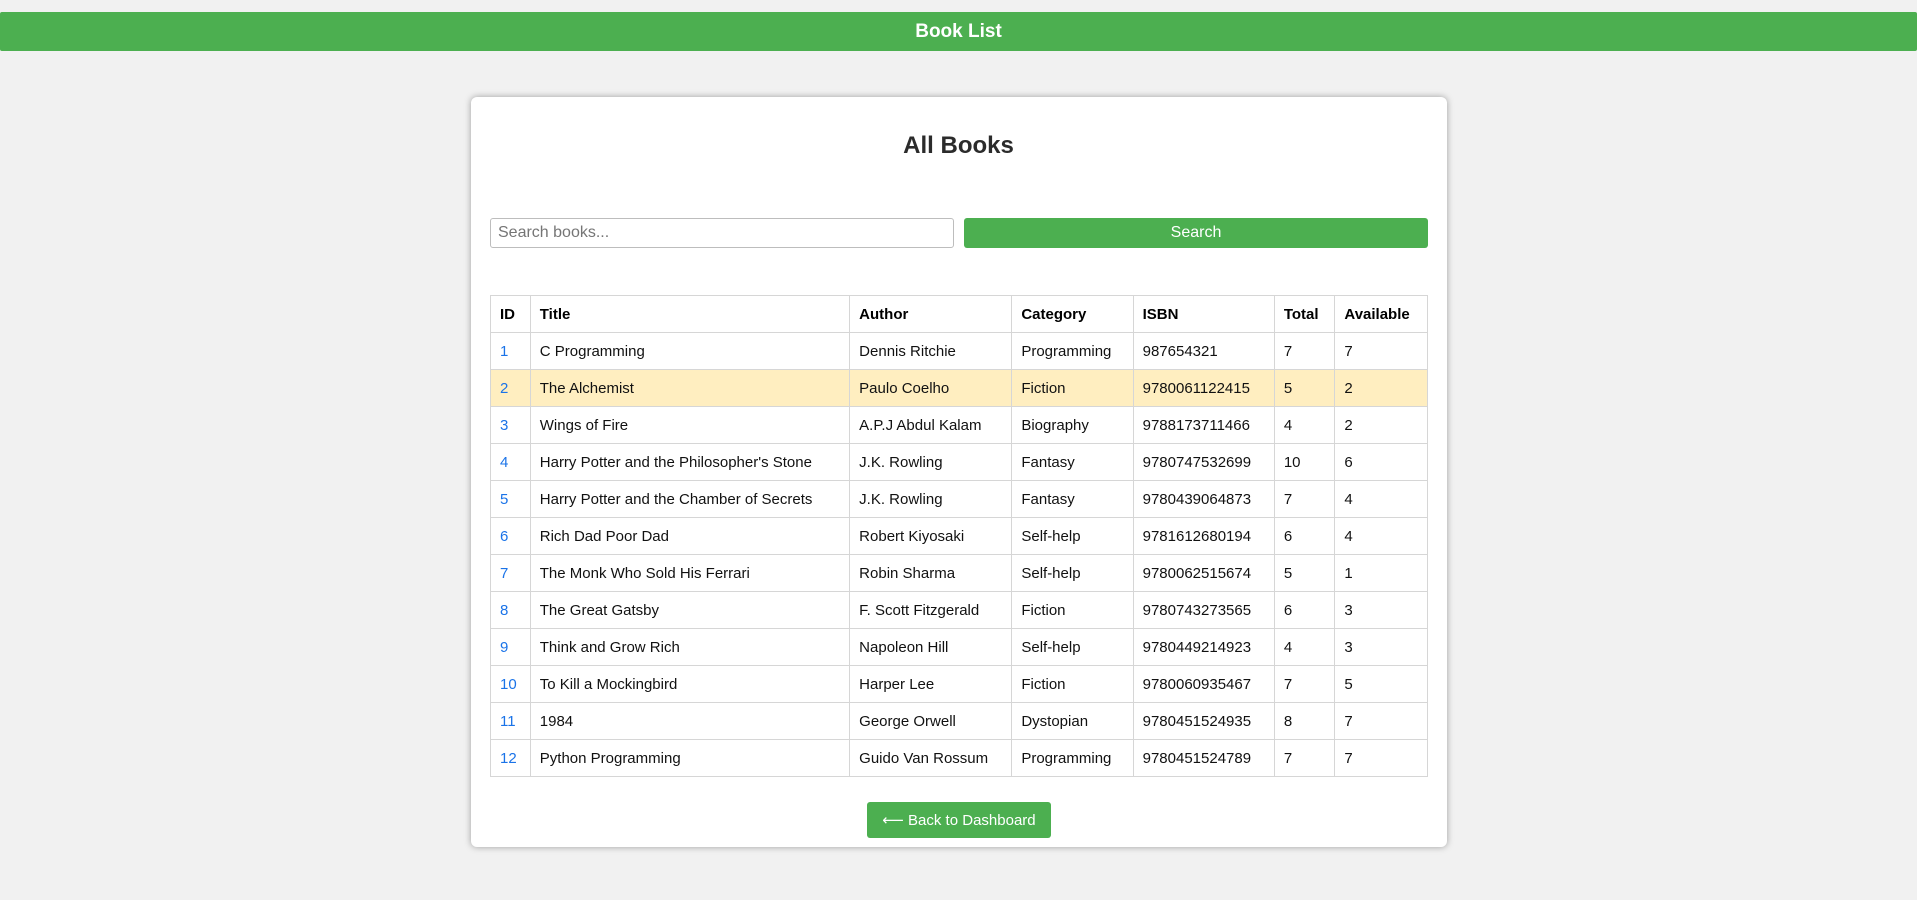 This screenshot has width=1917, height=900. I want to click on cell-category: Fantasy, so click(1072, 499).